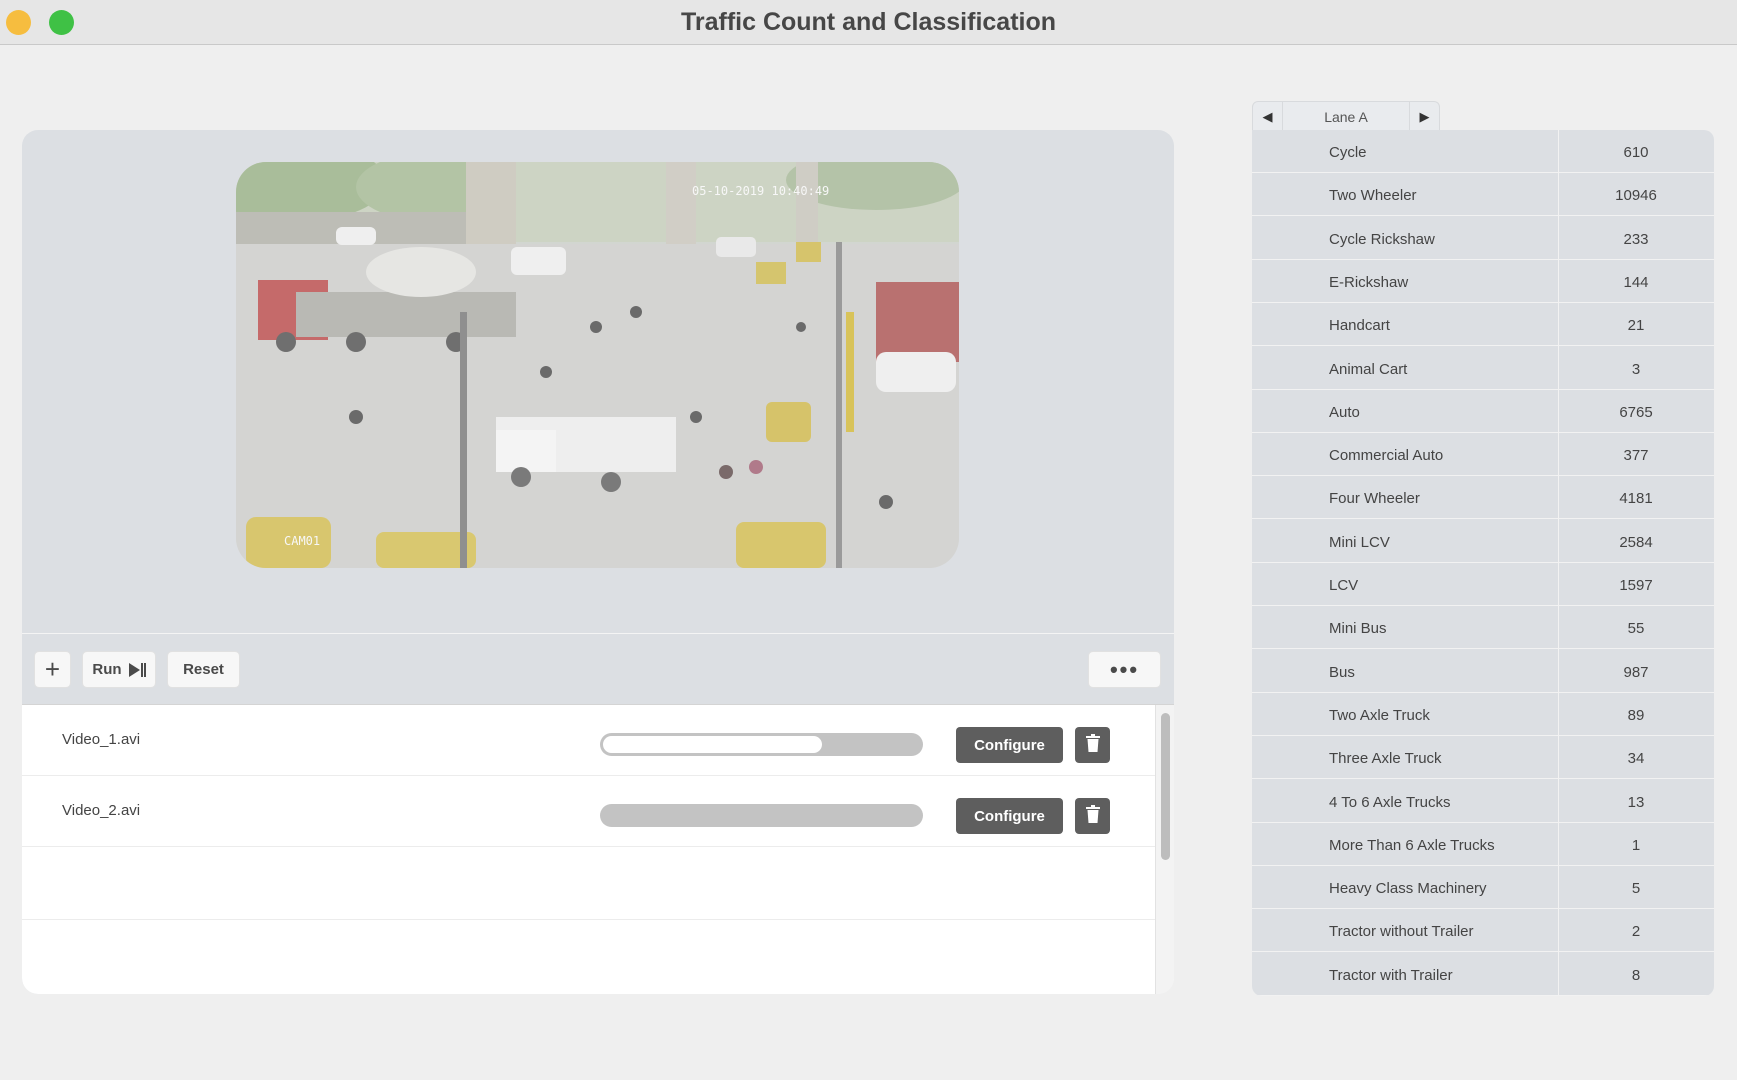  Describe the element at coordinates (1636, 498) in the screenshot. I see `vehicle-class-count: 4181` at that location.